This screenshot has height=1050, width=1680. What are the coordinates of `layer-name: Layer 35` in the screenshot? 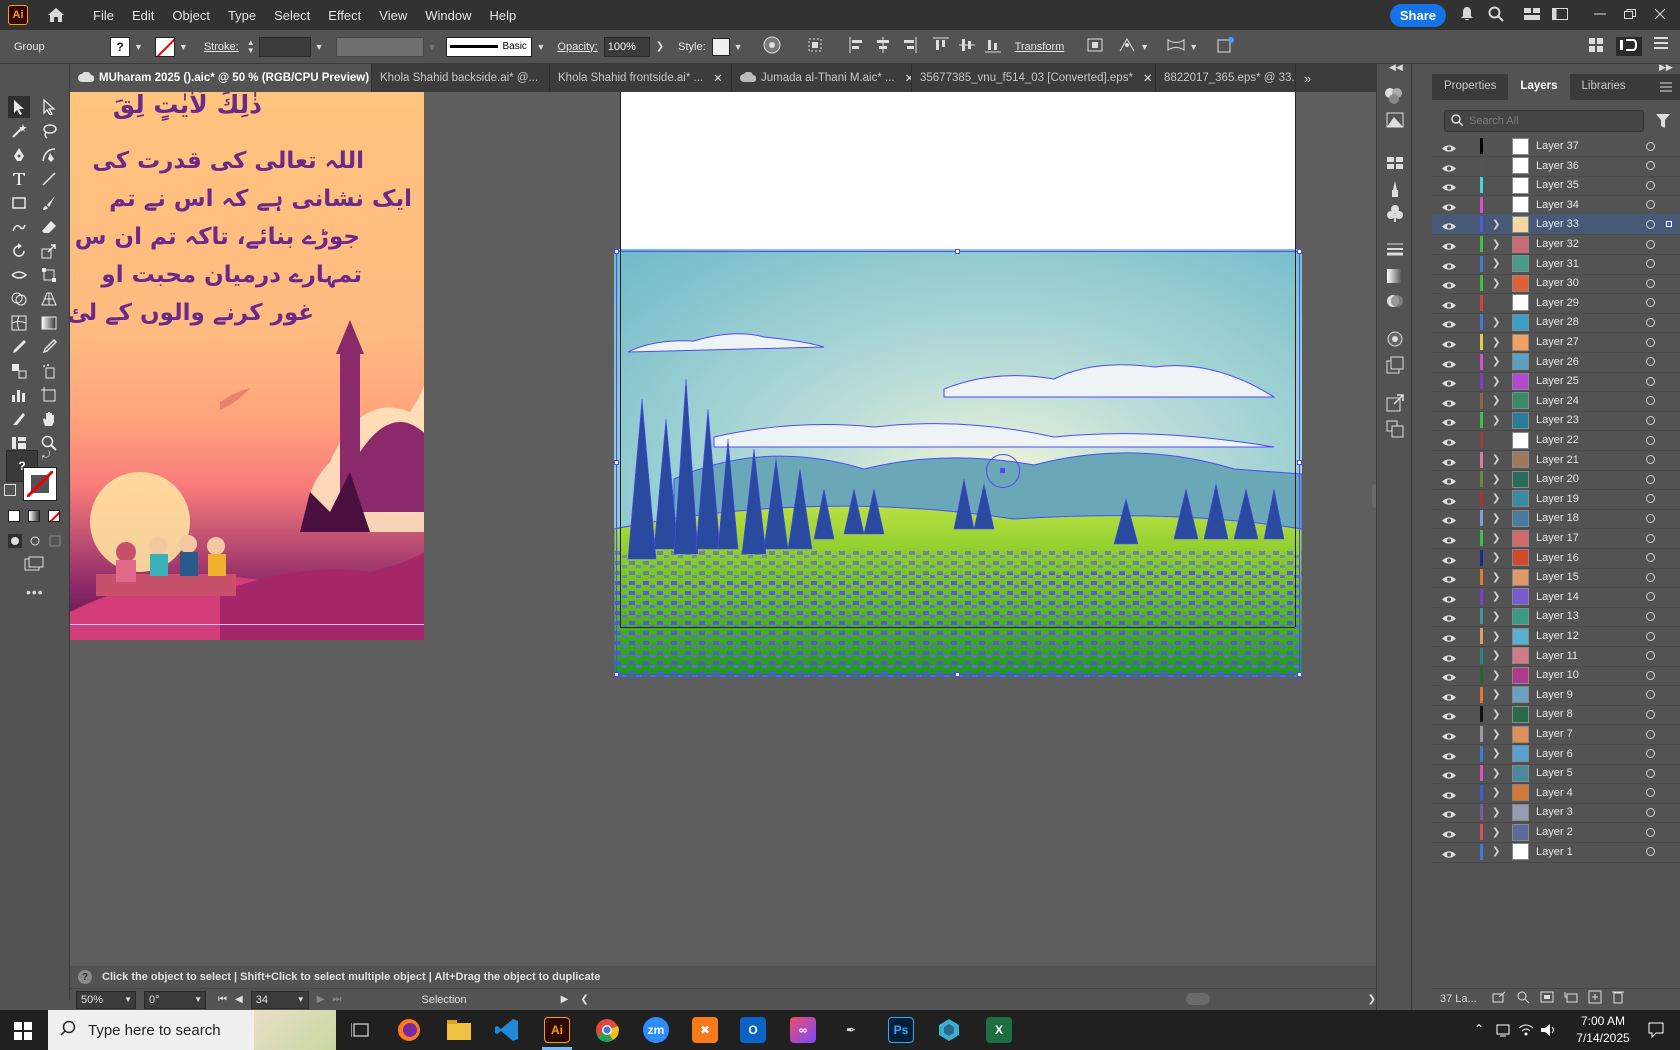 It's located at (1557, 185).